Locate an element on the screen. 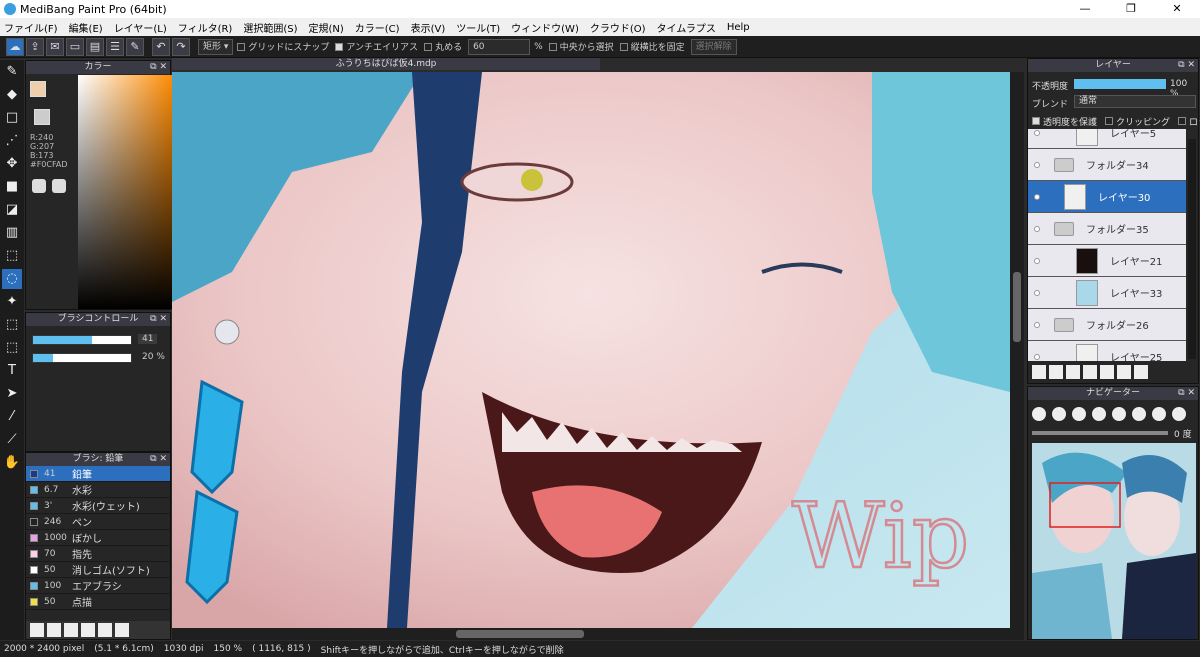 The width and height of the screenshot is (1200, 657). layer-row: フォルダー34 is located at coordinates (1107, 165).